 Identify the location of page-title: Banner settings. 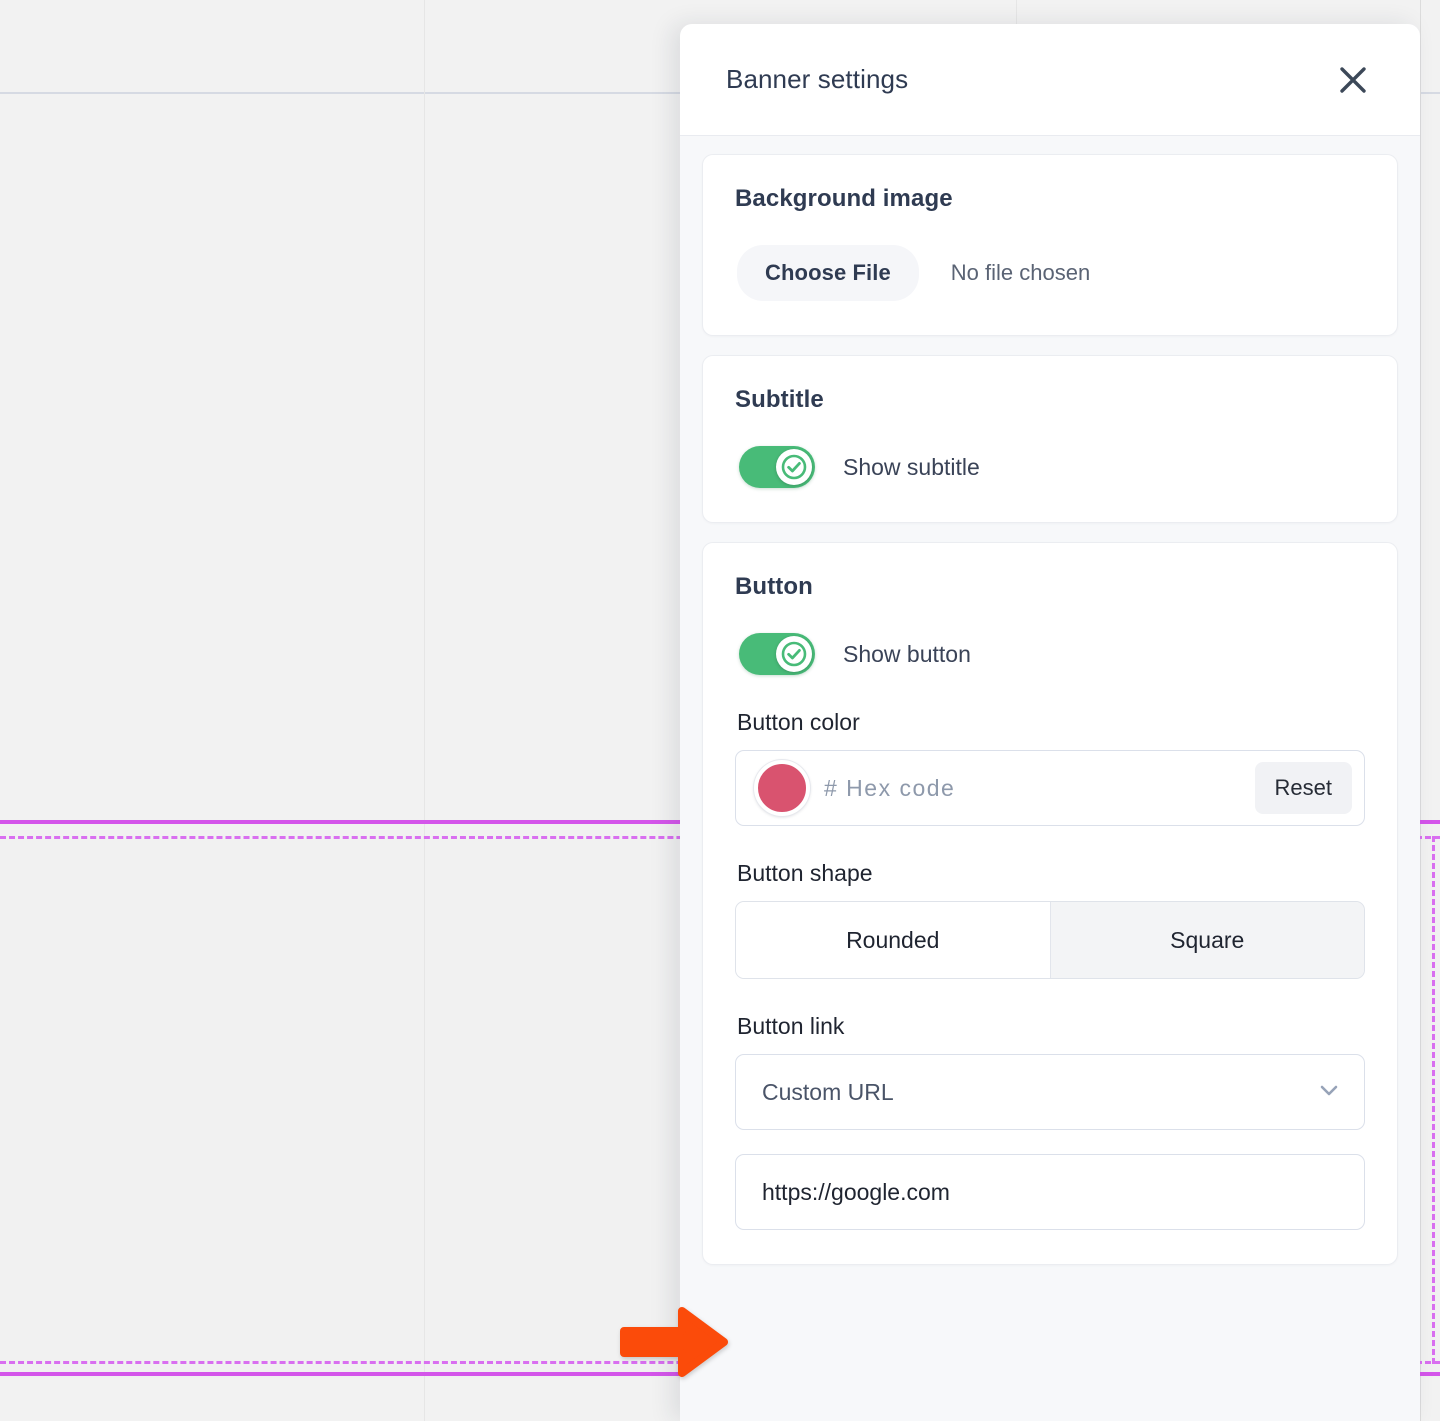
(817, 79).